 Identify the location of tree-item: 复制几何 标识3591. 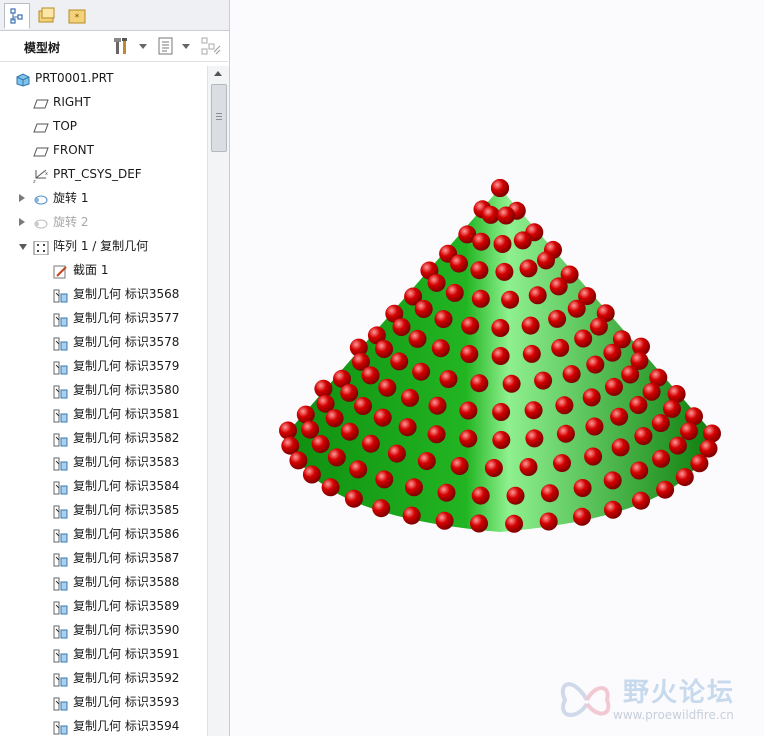
(103, 654).